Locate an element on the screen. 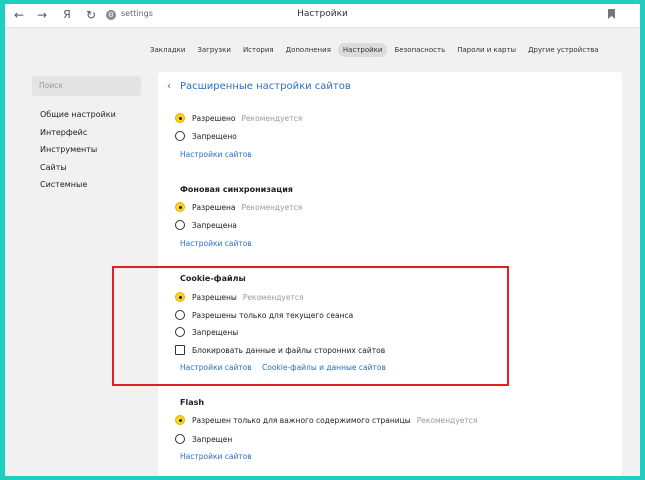 The width and height of the screenshot is (645, 480). radio-option: Разрешено Рекомендуется is located at coordinates (238, 118).